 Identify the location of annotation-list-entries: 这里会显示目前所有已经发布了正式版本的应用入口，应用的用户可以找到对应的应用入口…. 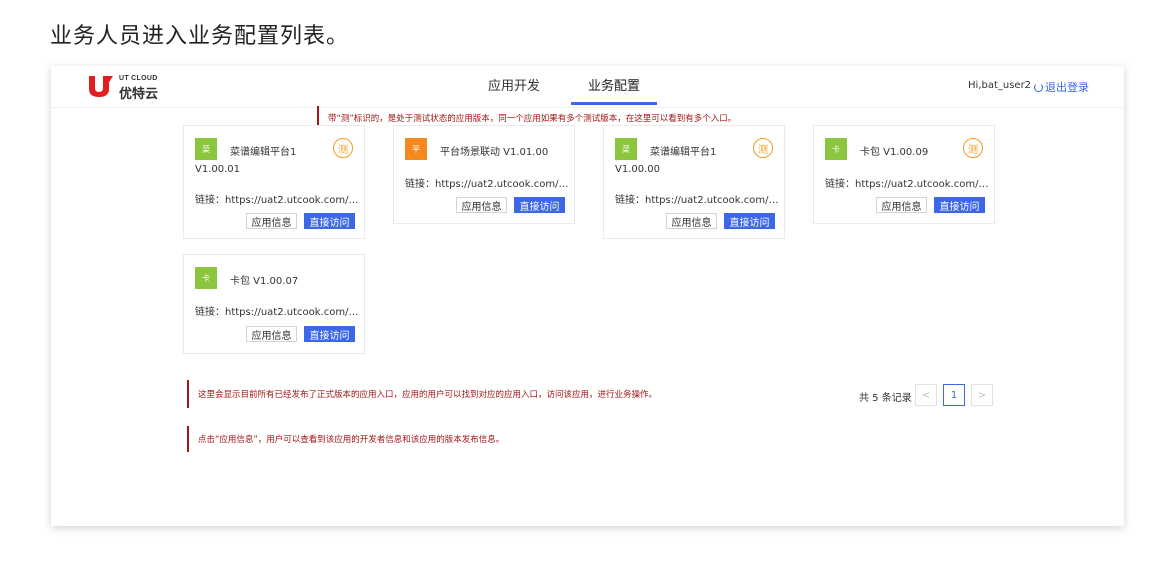
(422, 394).